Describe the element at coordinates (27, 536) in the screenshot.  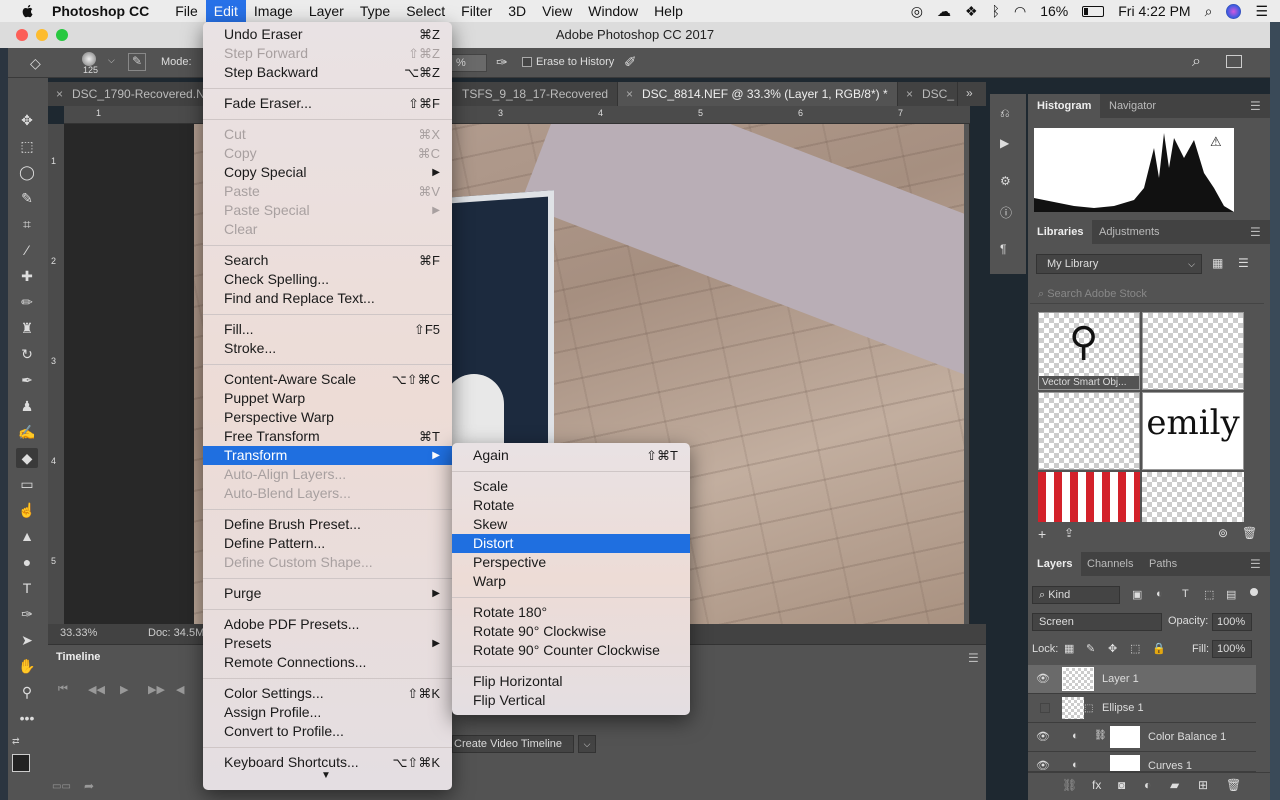
I see `sharpen-tool-icon: ▲` at that location.